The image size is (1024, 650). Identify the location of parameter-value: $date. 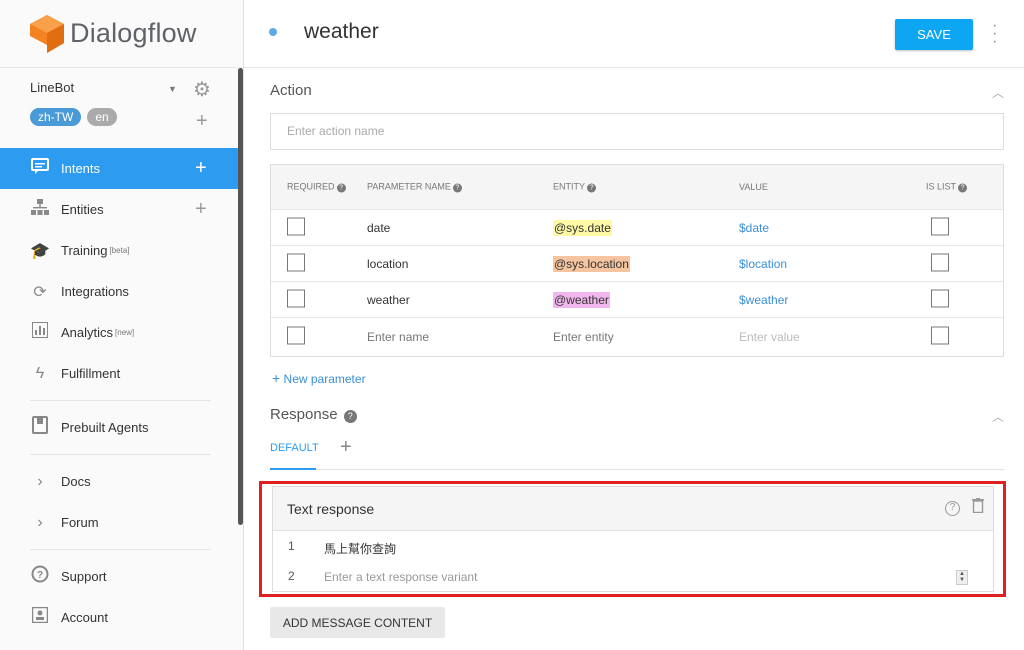
(754, 228).